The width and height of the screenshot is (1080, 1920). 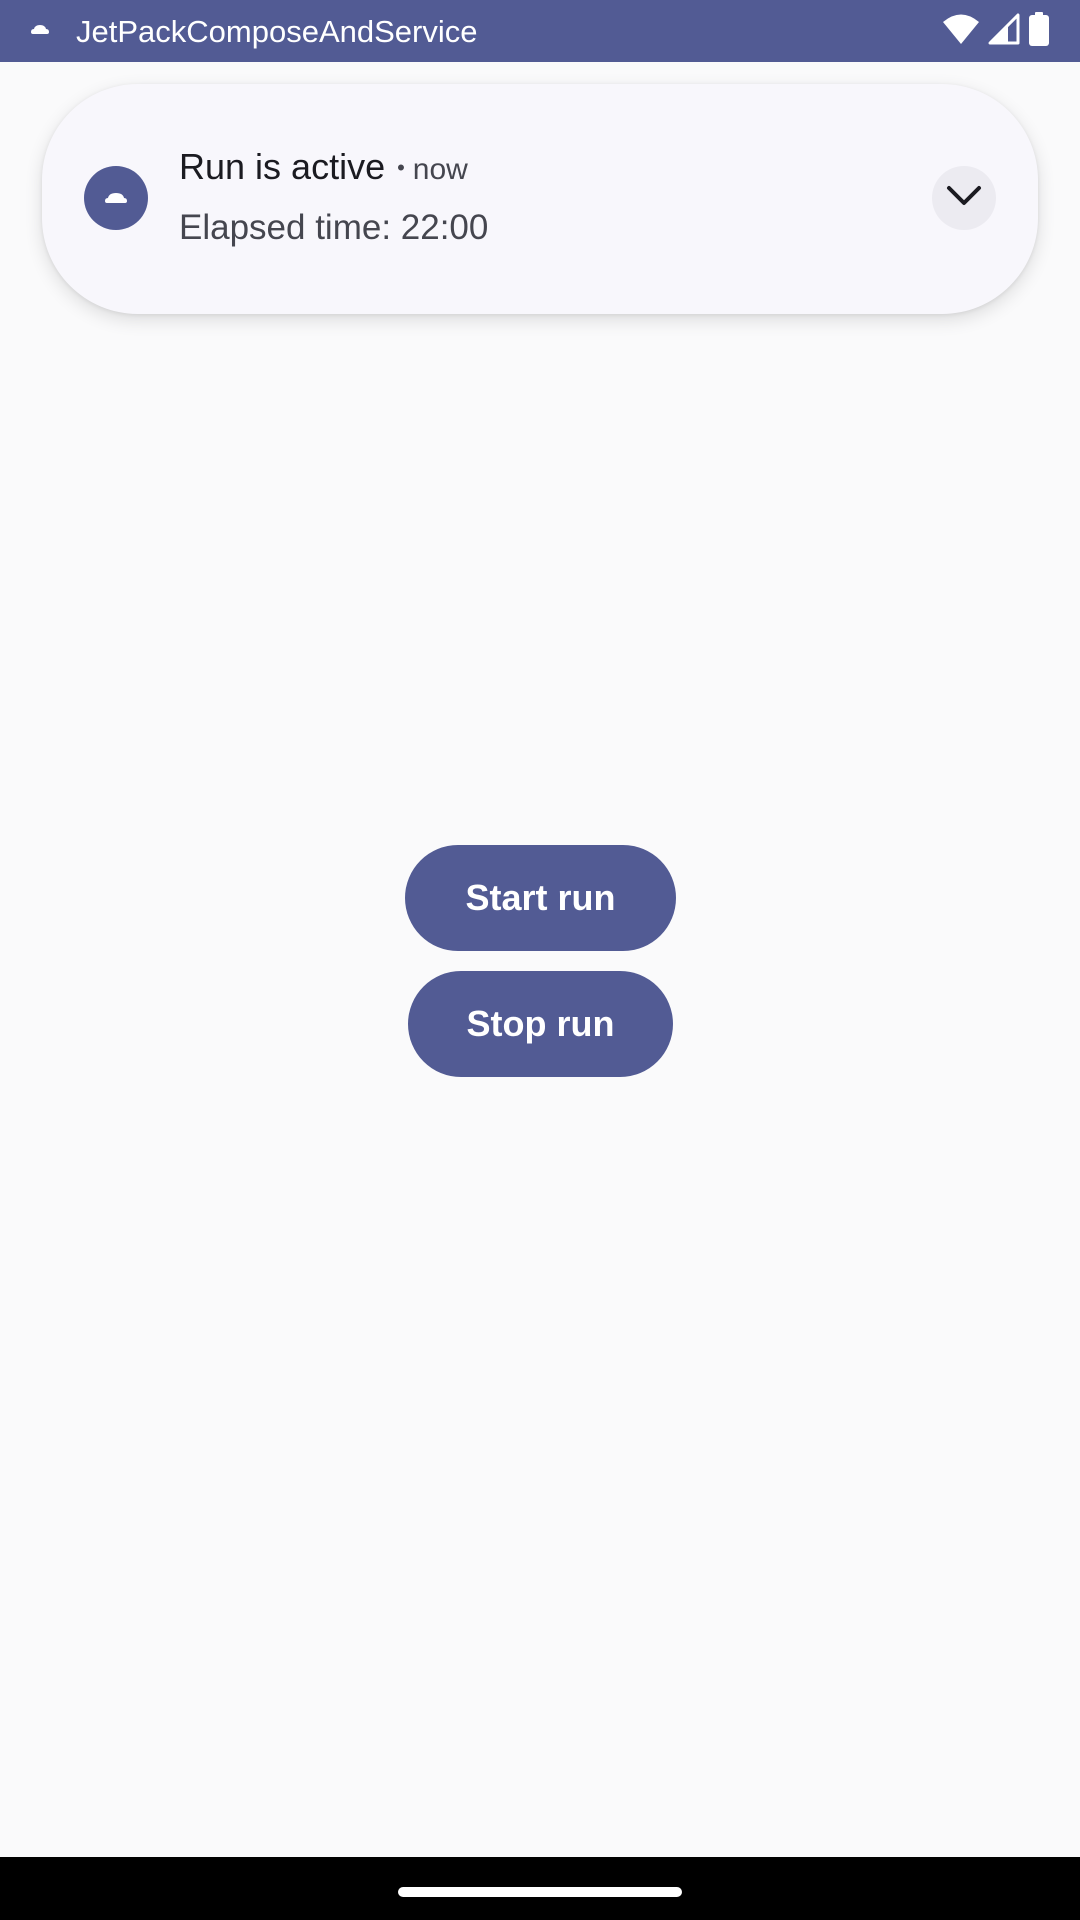 What do you see at coordinates (540, 1024) in the screenshot?
I see `stop-run-button: Stop run` at bounding box center [540, 1024].